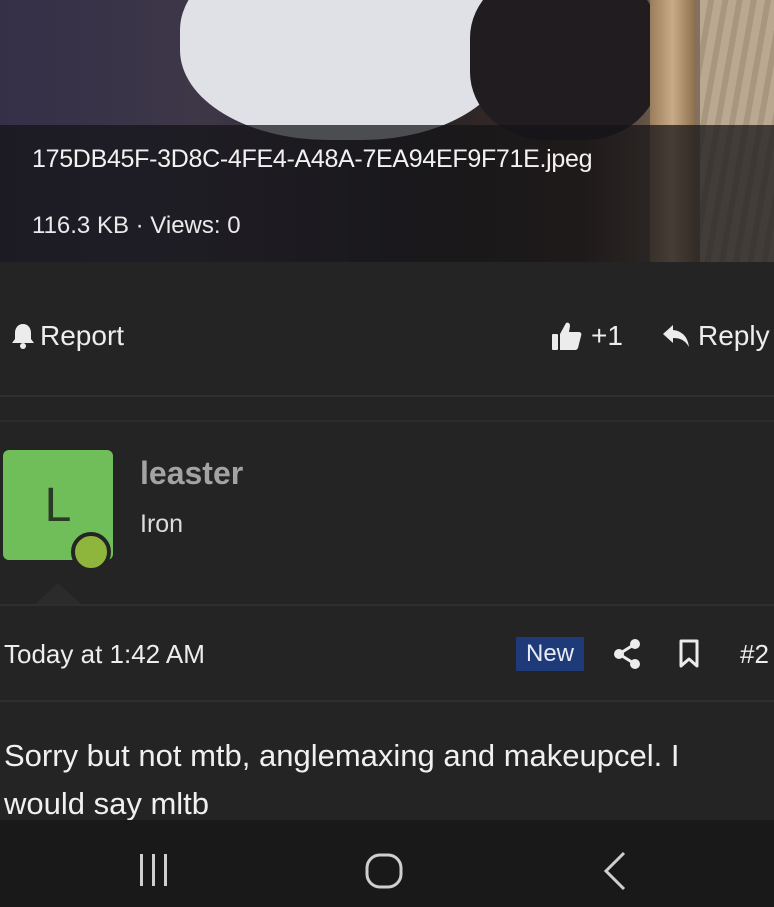  What do you see at coordinates (754, 654) in the screenshot?
I see `post-number: #2` at bounding box center [754, 654].